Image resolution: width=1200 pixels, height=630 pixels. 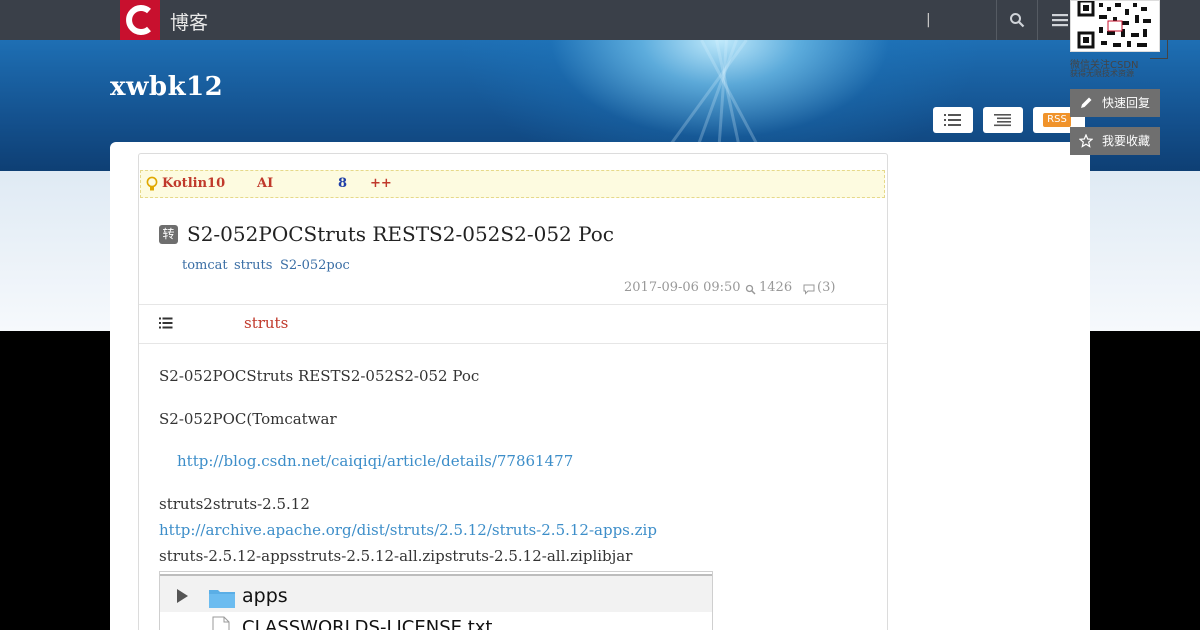 I want to click on view-count-icon, so click(x=750, y=289).